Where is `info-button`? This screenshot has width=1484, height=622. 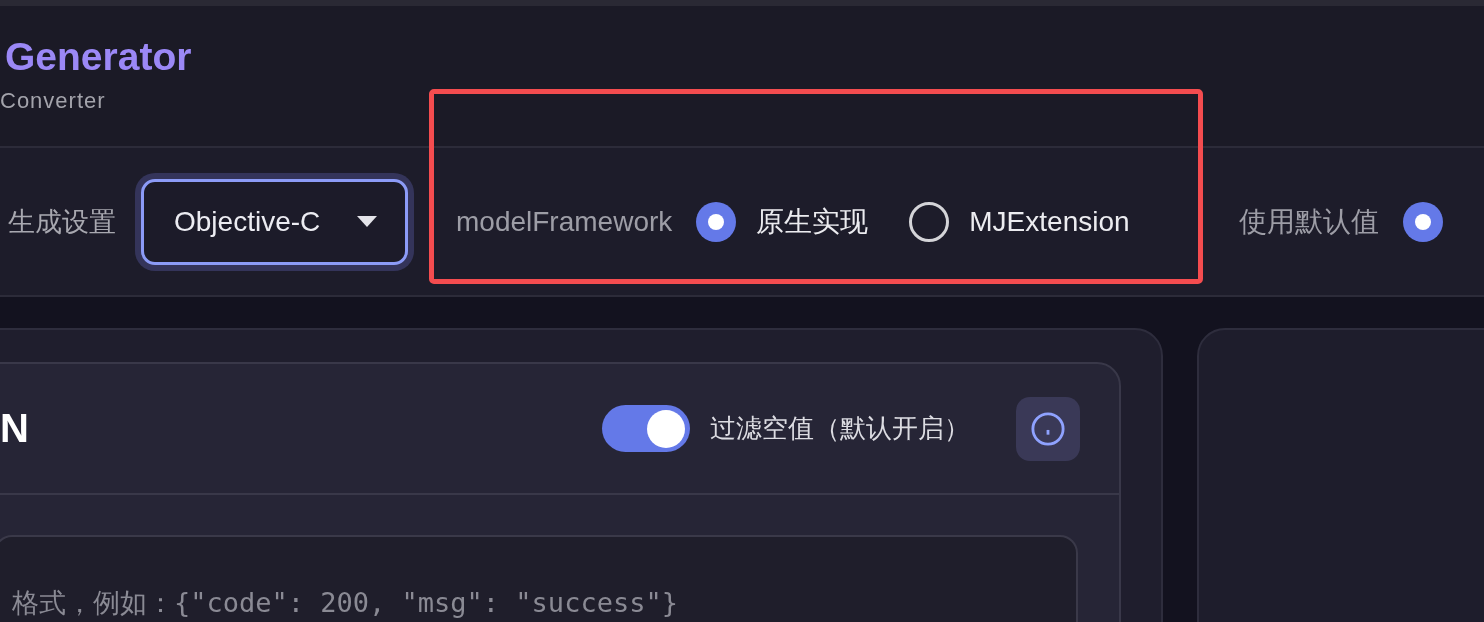
info-button is located at coordinates (1048, 428).